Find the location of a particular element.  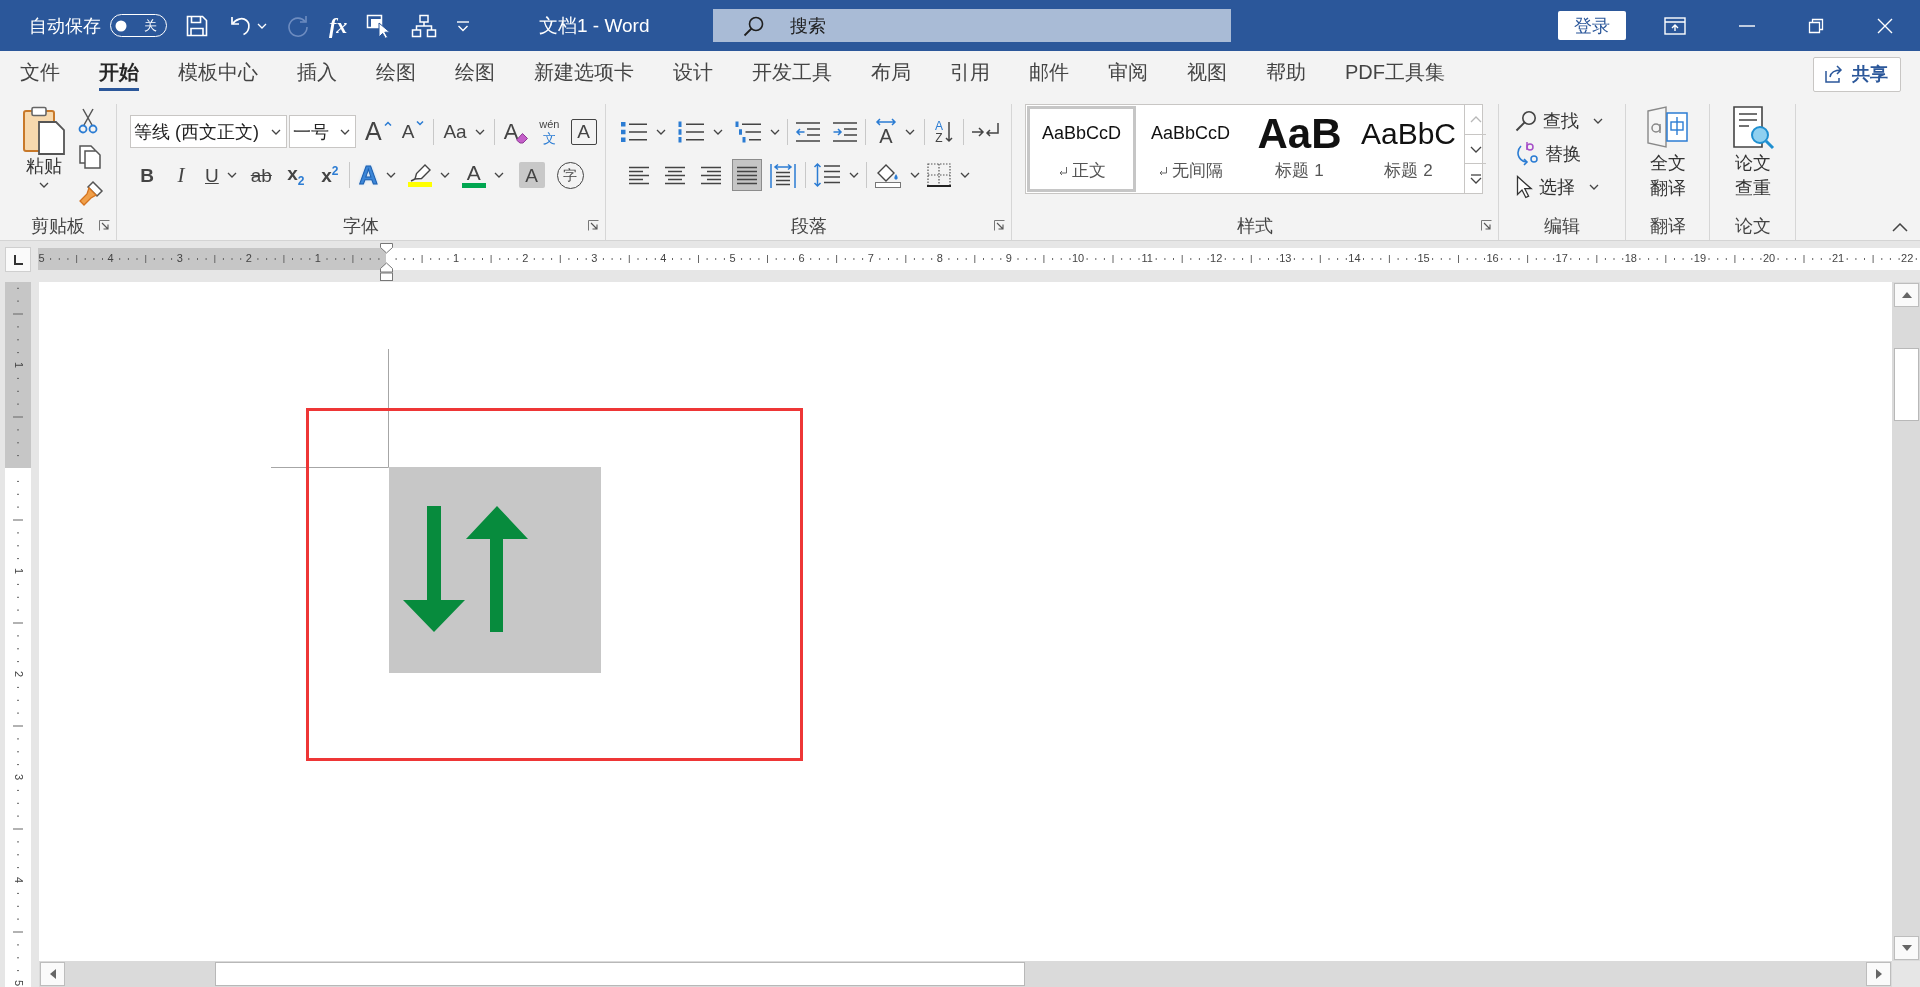

scroll-up-button is located at coordinates (1906, 295).